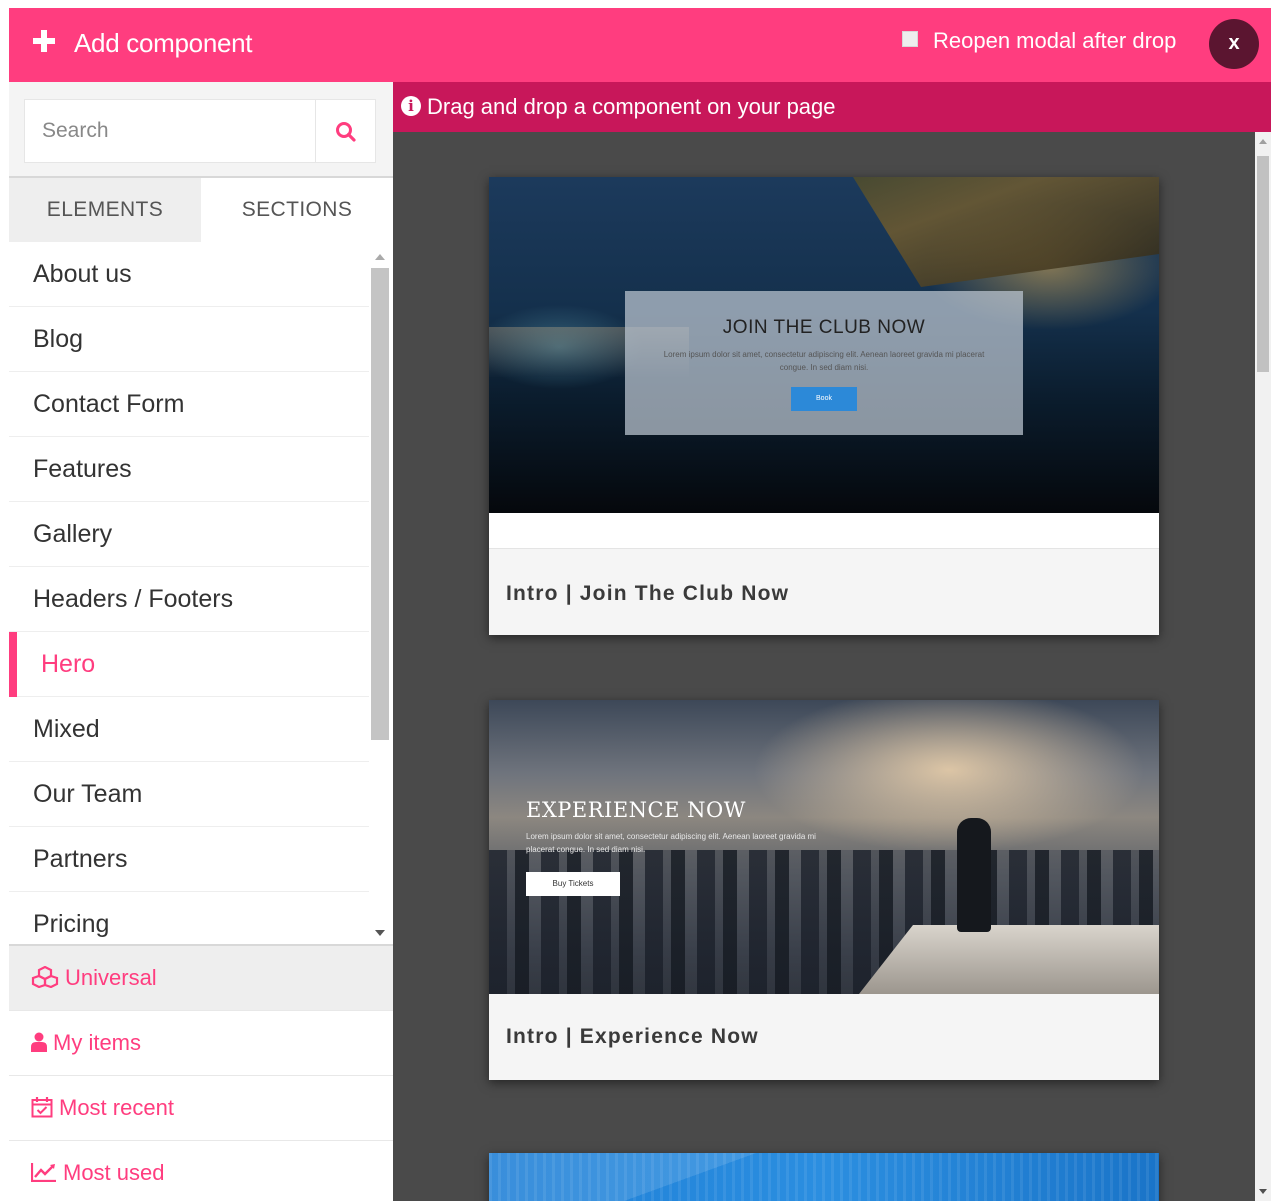 Image resolution: width=1271 pixels, height=1201 pixels. I want to click on preview-bottom-strip, so click(824, 531).